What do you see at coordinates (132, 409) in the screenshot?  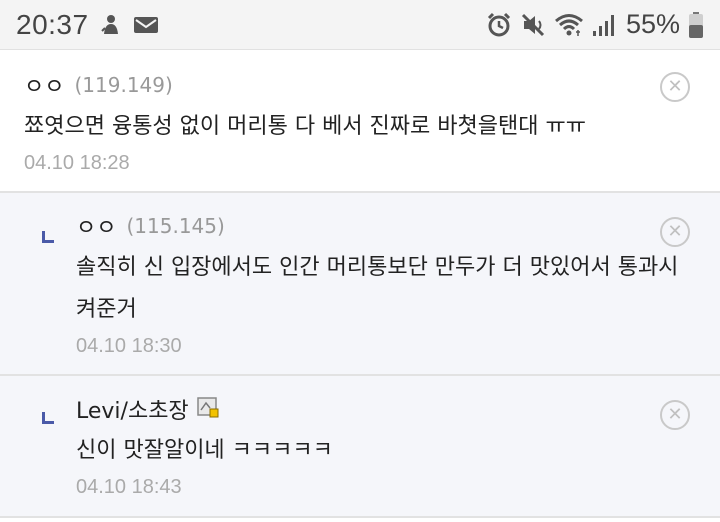 I see `comment-nickname: Levi/소초장` at bounding box center [132, 409].